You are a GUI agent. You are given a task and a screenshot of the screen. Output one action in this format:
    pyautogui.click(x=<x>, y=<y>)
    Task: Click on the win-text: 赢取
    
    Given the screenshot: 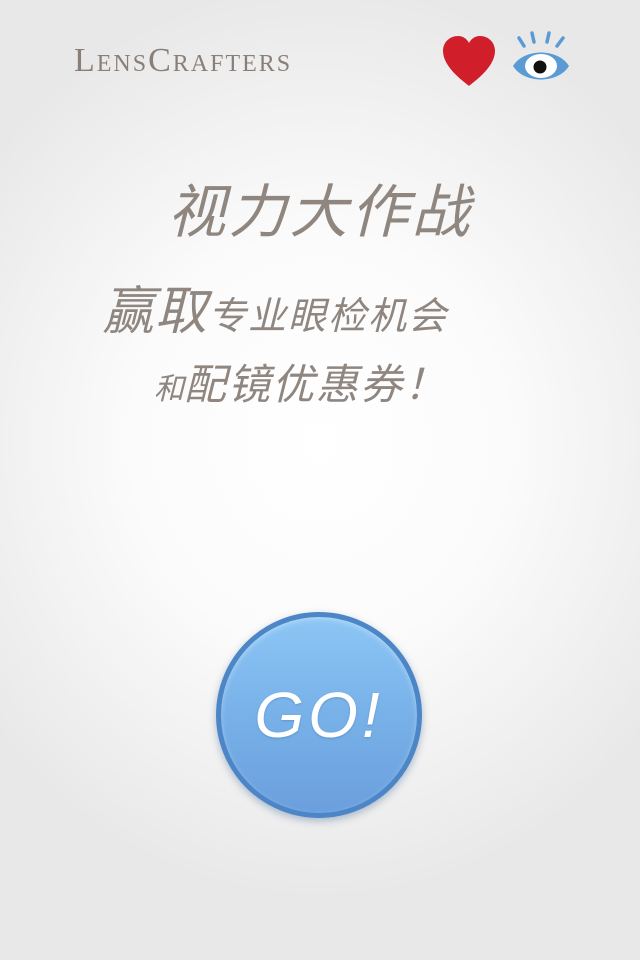 What is the action you would take?
    pyautogui.click(x=155, y=312)
    